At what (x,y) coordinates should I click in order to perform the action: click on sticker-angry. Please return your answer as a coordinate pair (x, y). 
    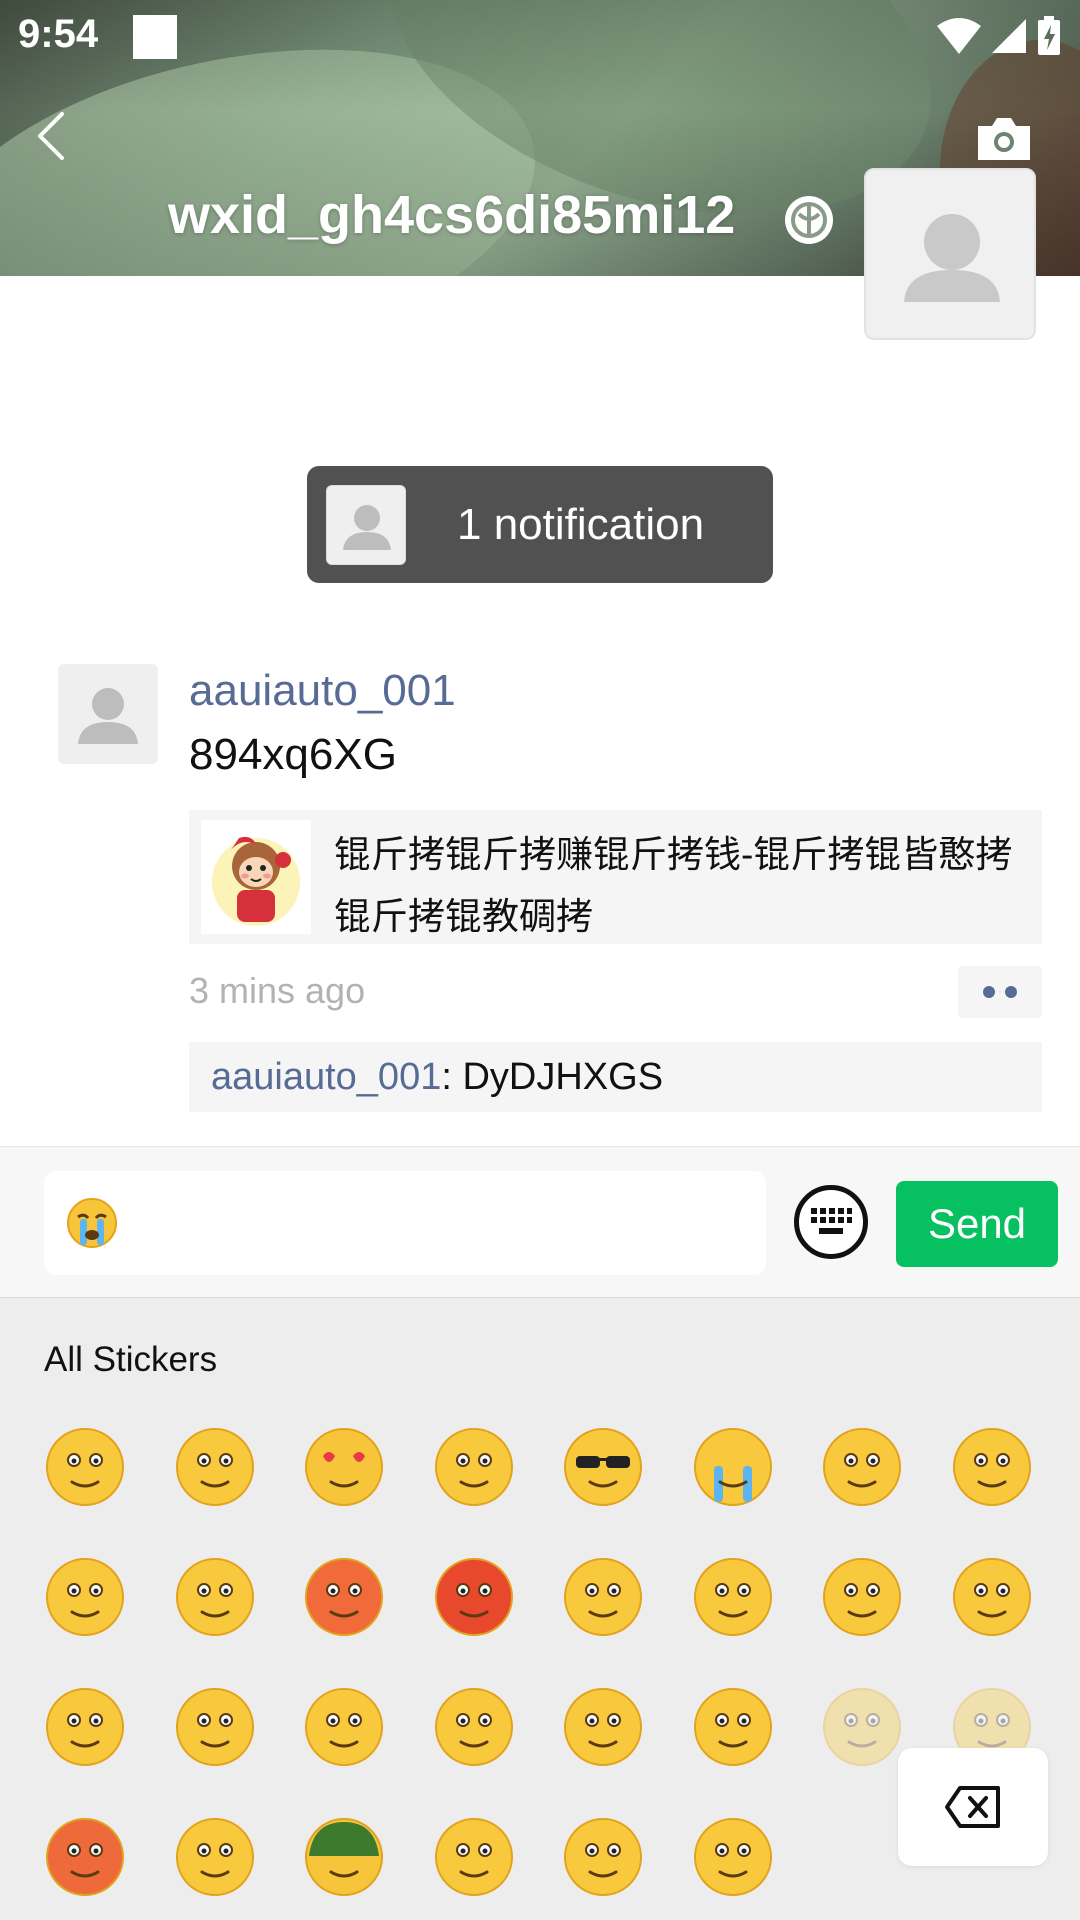
    Looking at the image, I should click on (474, 1597).